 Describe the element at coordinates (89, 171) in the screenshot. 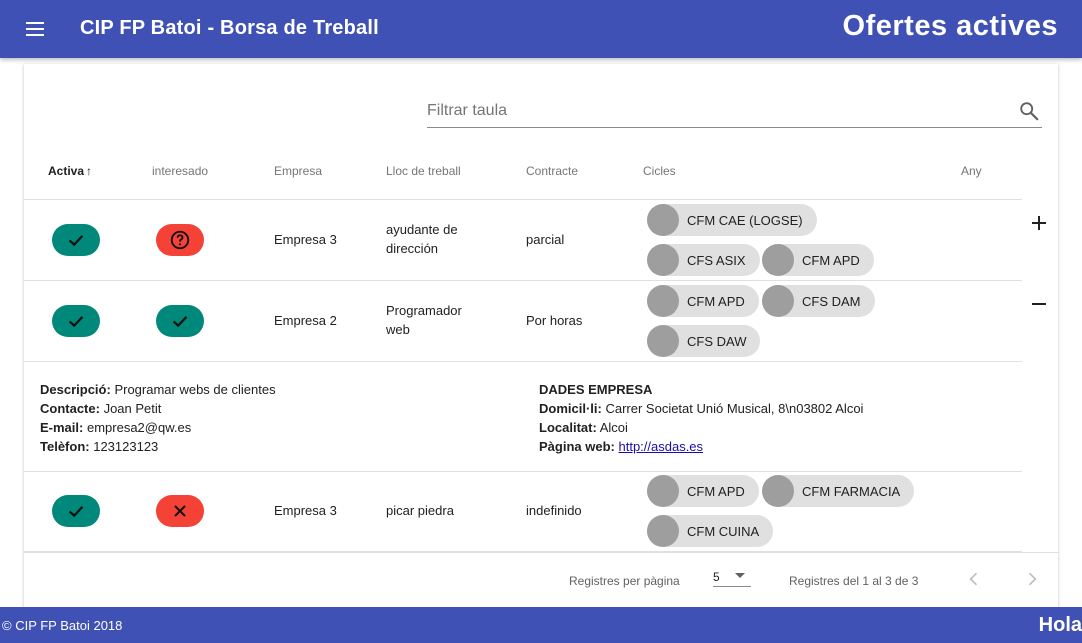

I see `sort-arrow-up-icon: ↑` at that location.